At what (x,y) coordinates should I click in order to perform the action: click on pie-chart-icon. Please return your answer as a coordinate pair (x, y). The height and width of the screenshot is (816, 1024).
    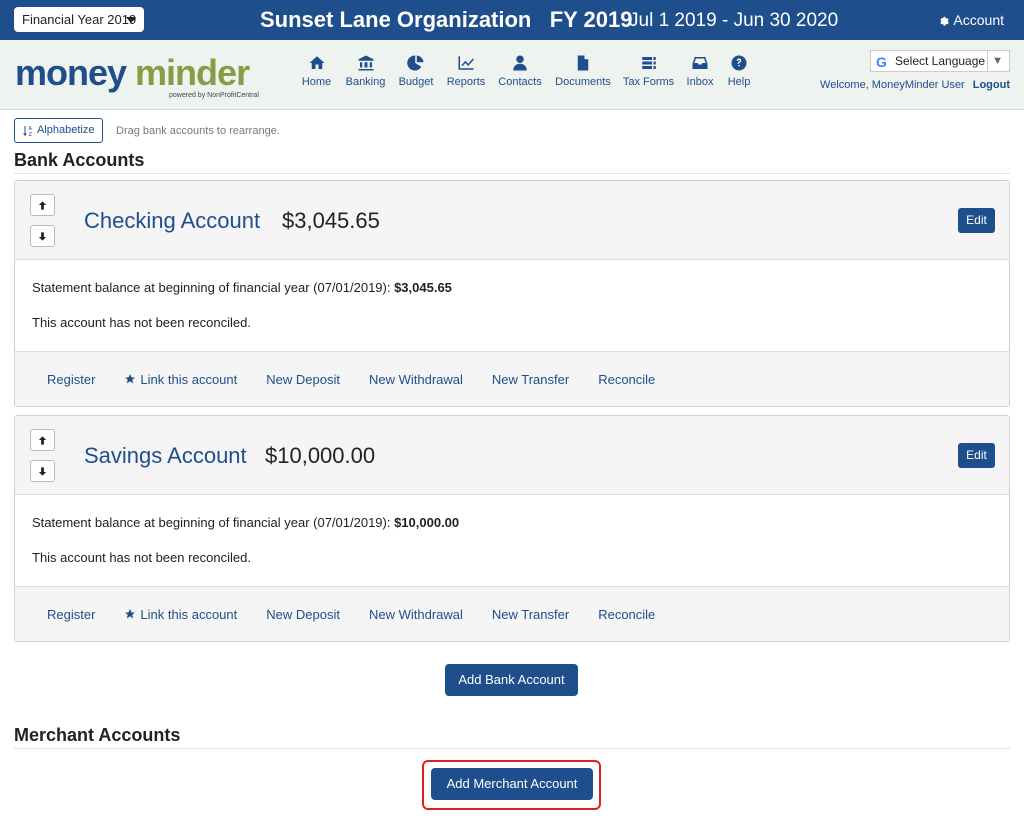
    Looking at the image, I should click on (415, 63).